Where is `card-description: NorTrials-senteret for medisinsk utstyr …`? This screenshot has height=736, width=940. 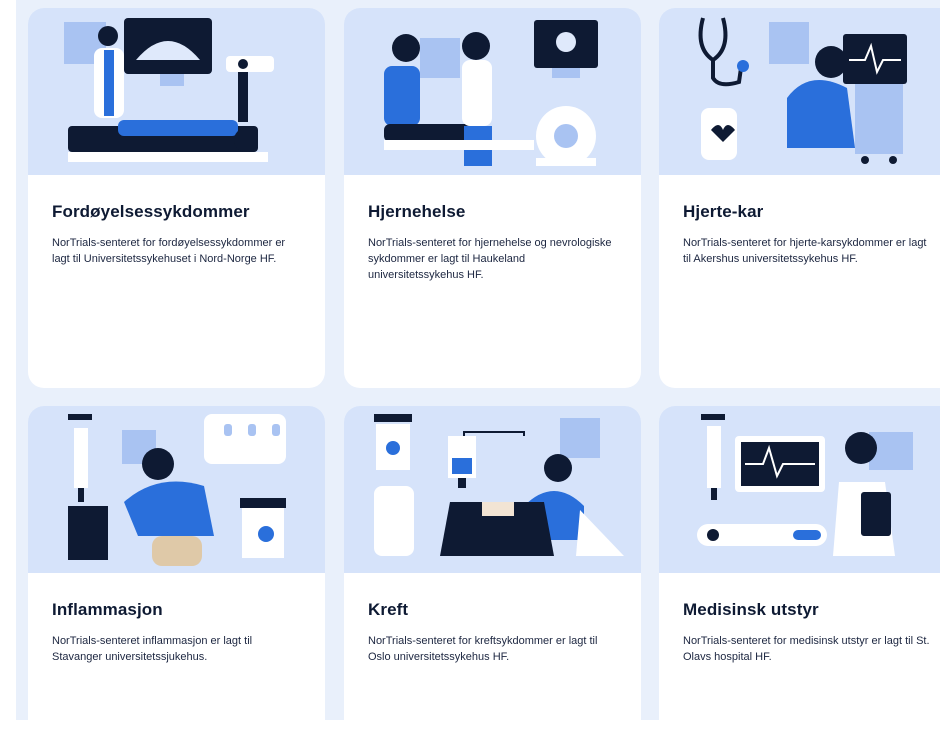 card-description: NorTrials-senteret for medisinsk utstyr … is located at coordinates (806, 649).